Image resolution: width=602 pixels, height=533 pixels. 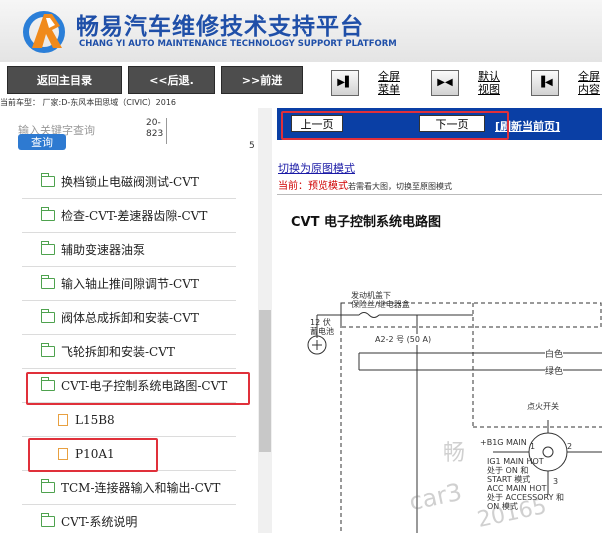 I want to click on highlight-box-folder, so click(x=138, y=388).